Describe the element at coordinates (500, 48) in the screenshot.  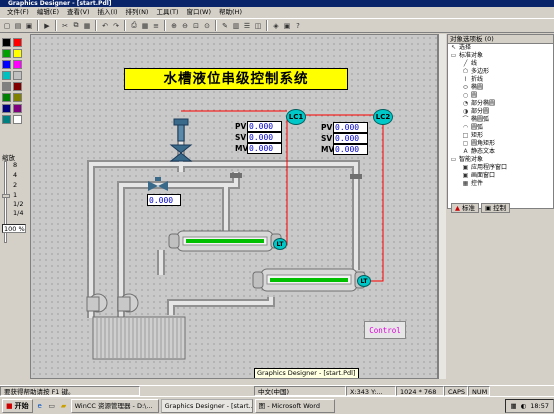
I see `tree-item: ↖ 选择` at that location.